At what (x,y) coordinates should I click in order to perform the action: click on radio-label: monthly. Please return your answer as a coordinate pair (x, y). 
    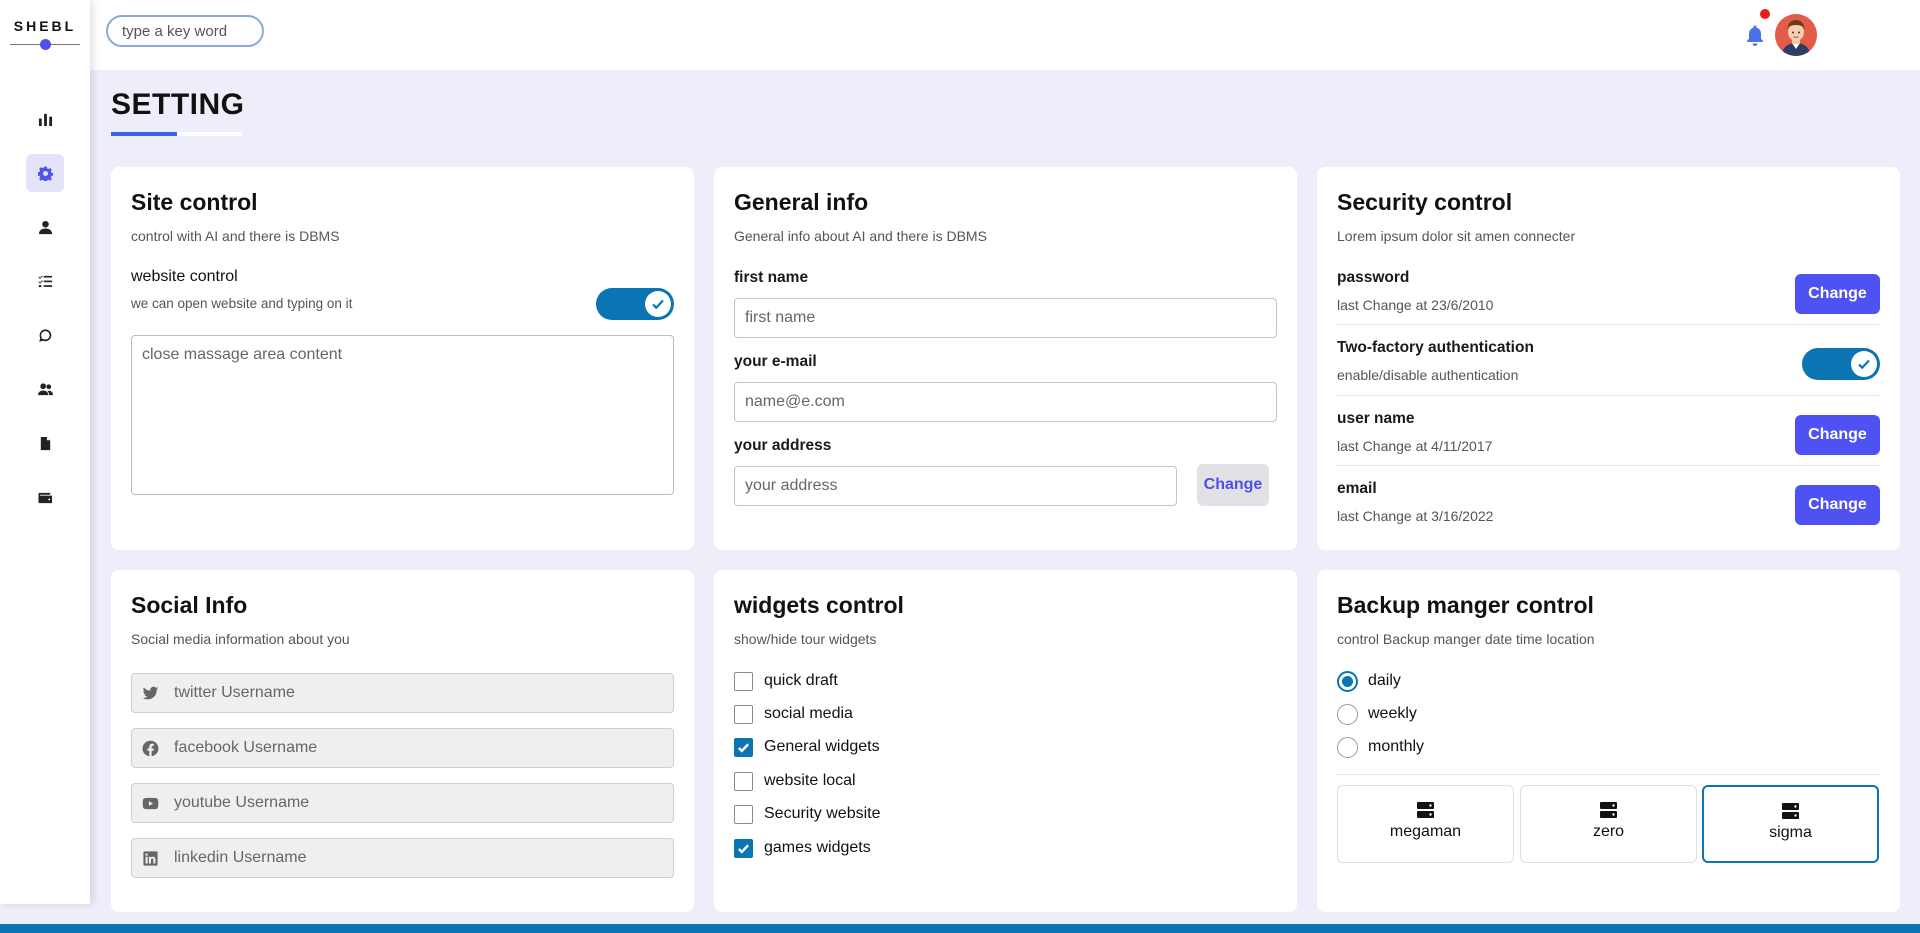
    Looking at the image, I should click on (1396, 746).